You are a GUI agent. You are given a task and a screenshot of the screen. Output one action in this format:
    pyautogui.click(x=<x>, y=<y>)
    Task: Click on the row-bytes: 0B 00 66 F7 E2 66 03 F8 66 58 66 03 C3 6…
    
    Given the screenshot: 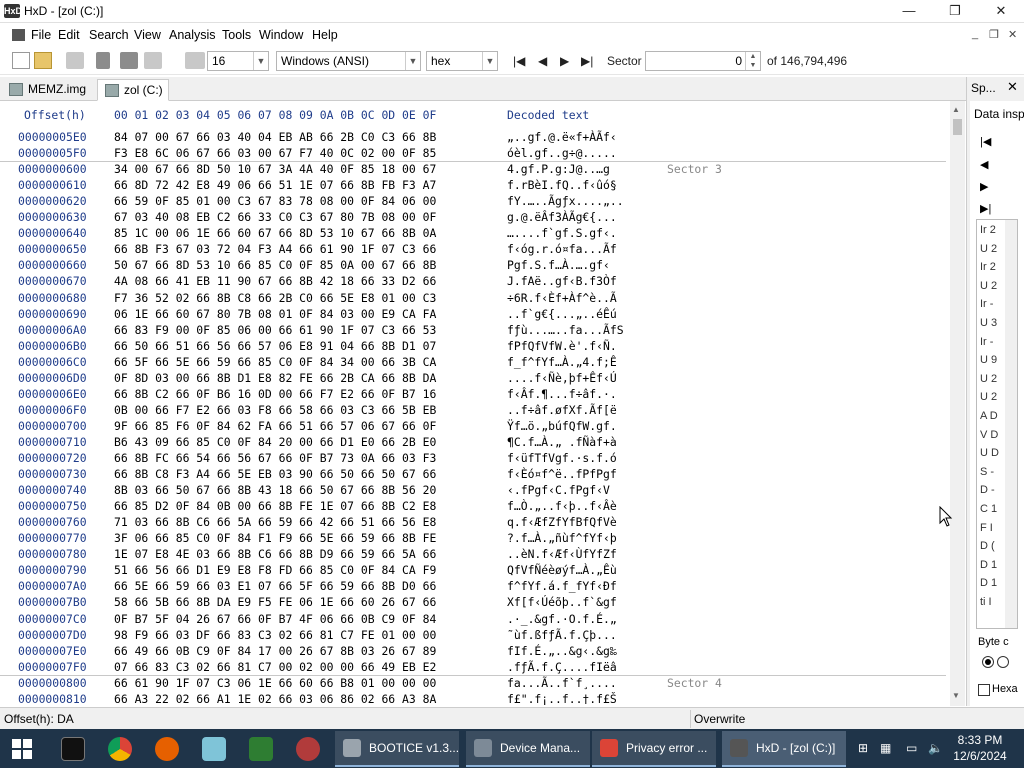 What is the action you would take?
    pyautogui.click(x=275, y=410)
    